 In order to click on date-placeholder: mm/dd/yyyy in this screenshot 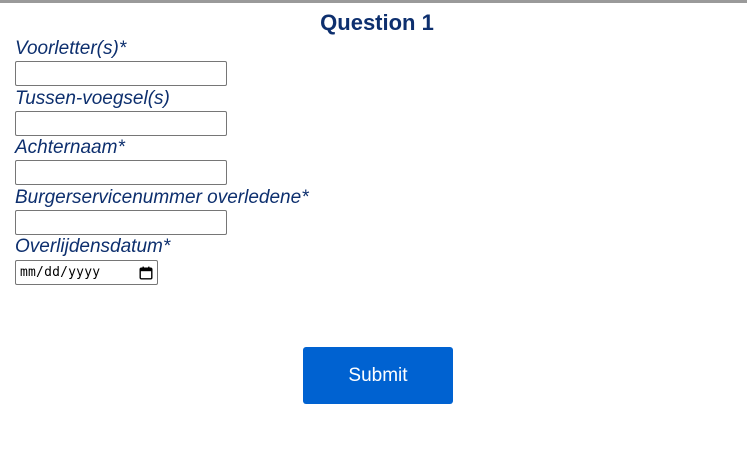, I will do `click(60, 272)`.